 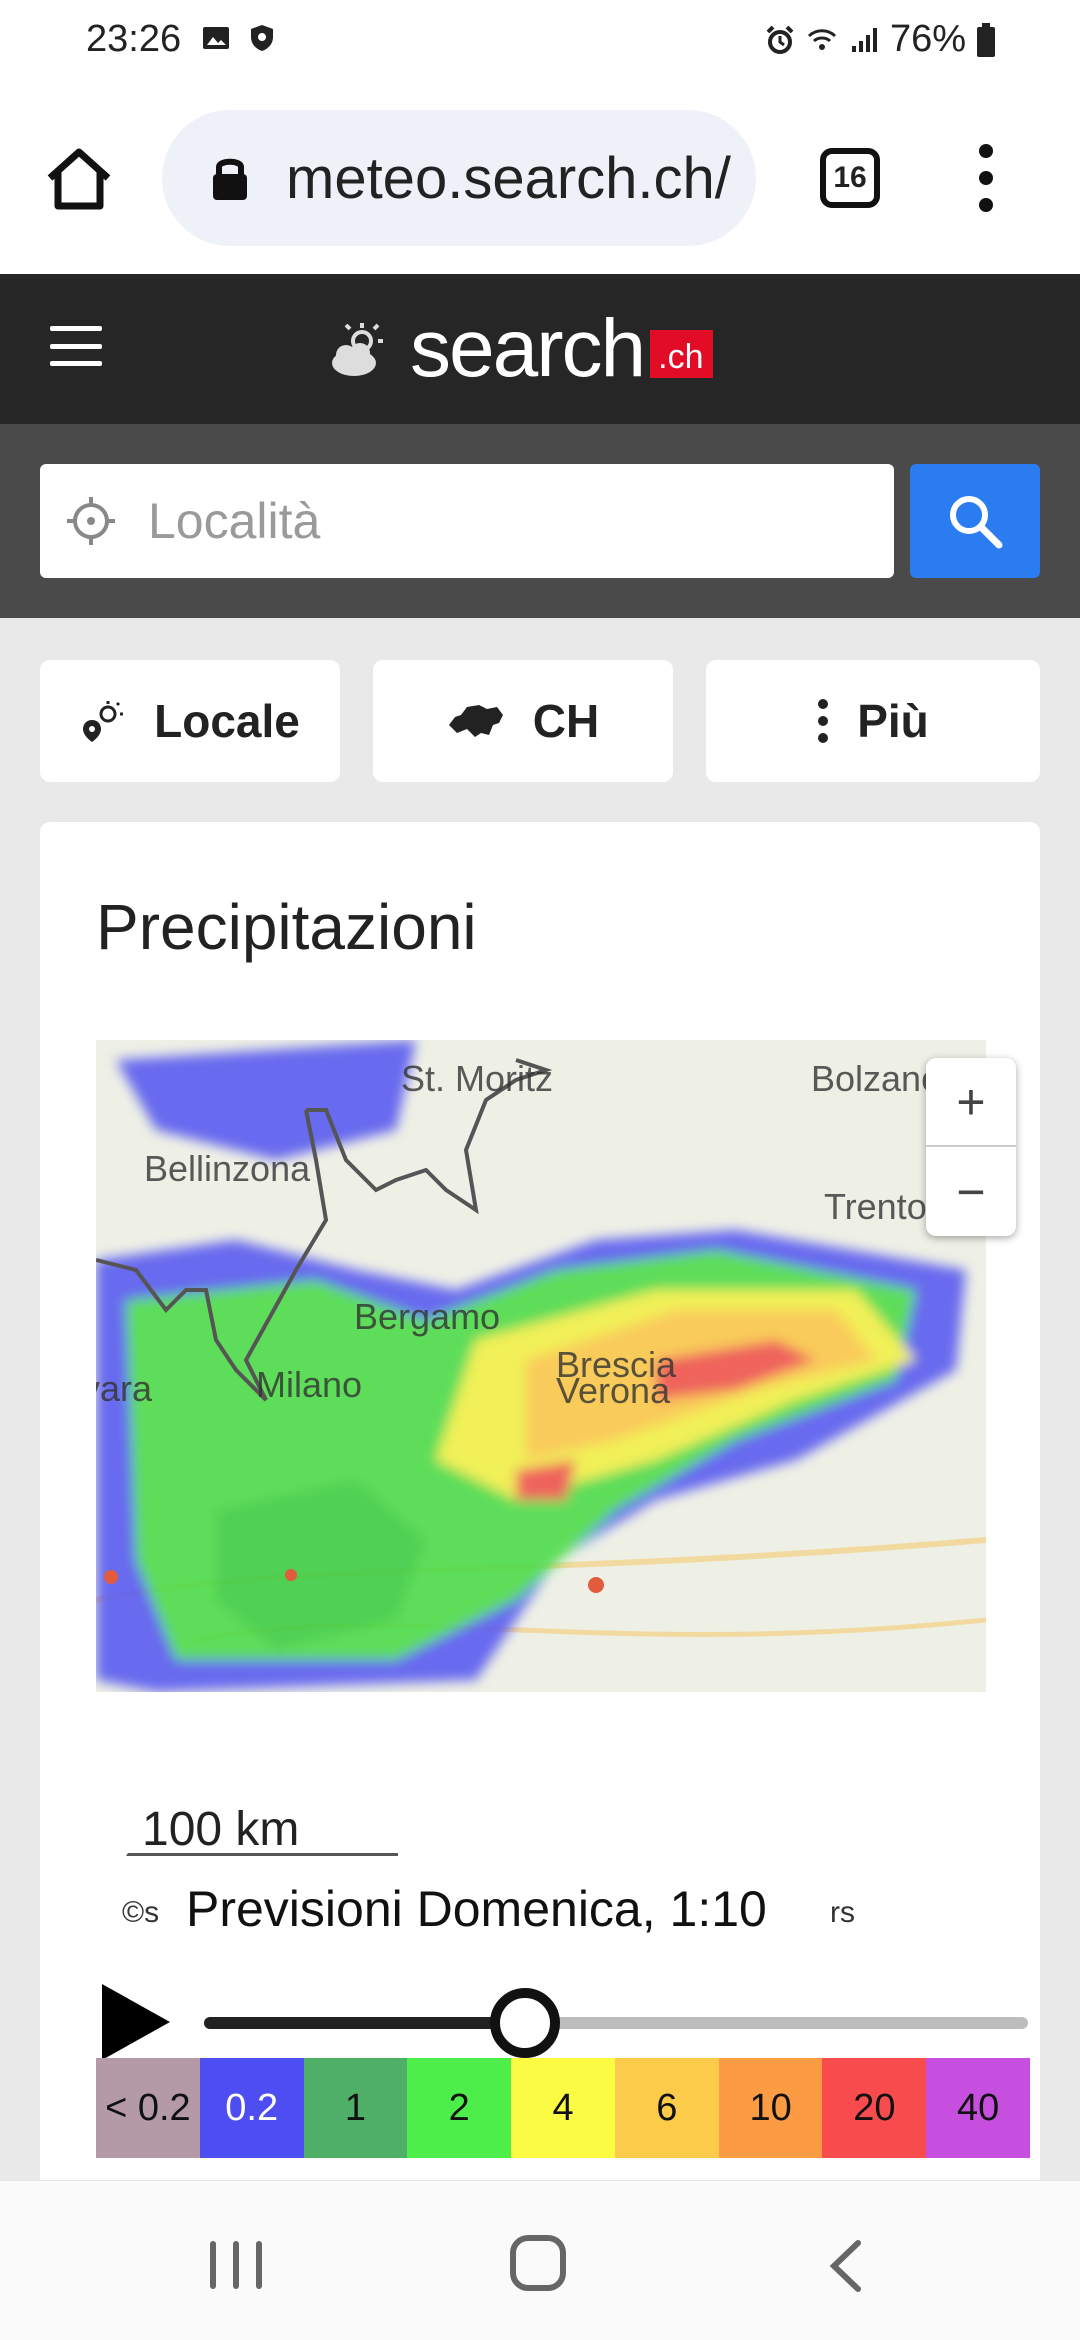 I want to click on forecast-label: Previsioni Domenica, 1:10, so click(x=476, y=1909).